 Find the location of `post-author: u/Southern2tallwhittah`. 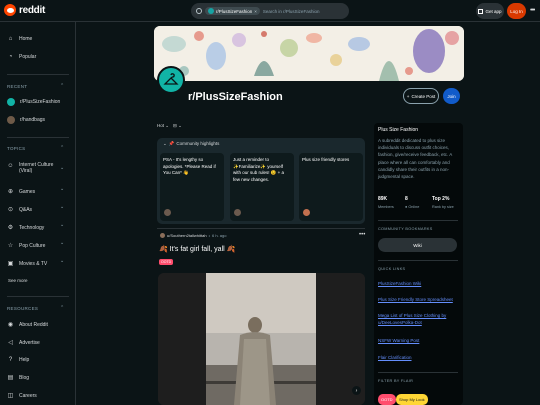

post-author: u/Southern2tallwhittah is located at coordinates (187, 235).